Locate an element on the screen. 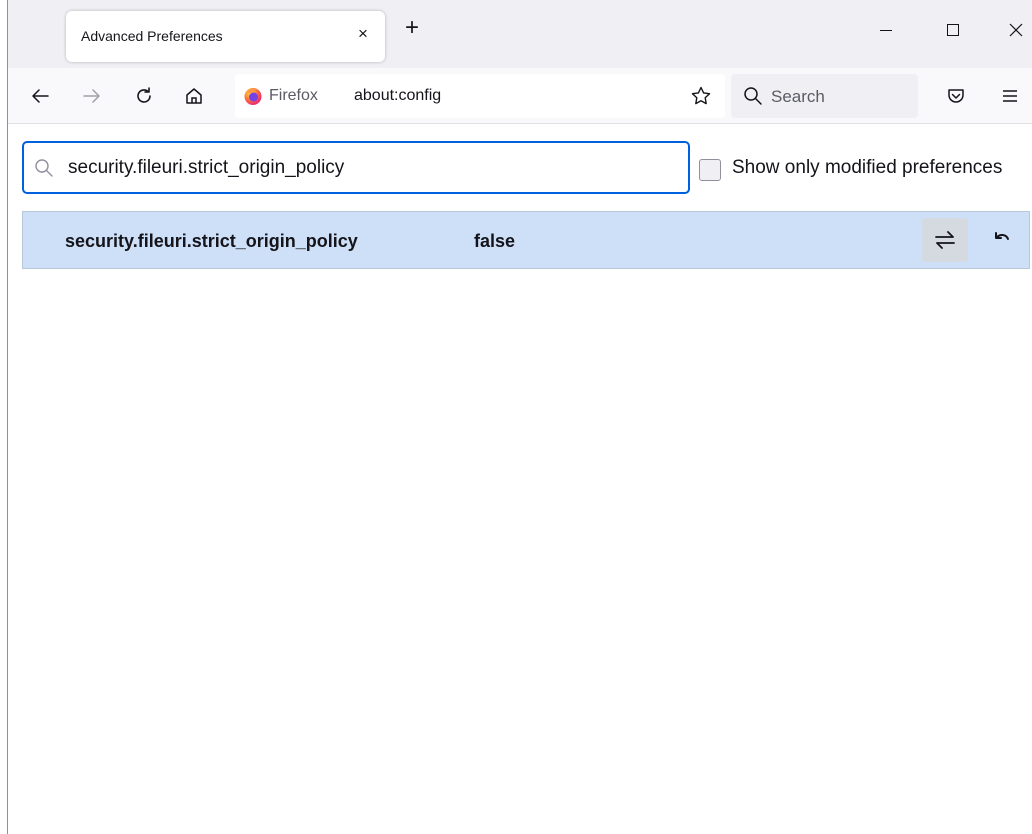  reset-button is located at coordinates (1002, 240).